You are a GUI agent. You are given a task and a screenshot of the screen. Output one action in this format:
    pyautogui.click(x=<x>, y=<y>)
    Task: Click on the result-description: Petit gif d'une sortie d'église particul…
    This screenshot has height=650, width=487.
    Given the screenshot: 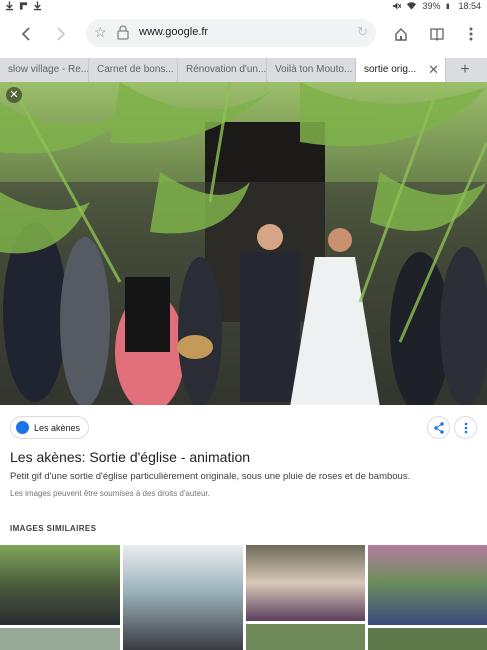 What is the action you would take?
    pyautogui.click(x=210, y=476)
    